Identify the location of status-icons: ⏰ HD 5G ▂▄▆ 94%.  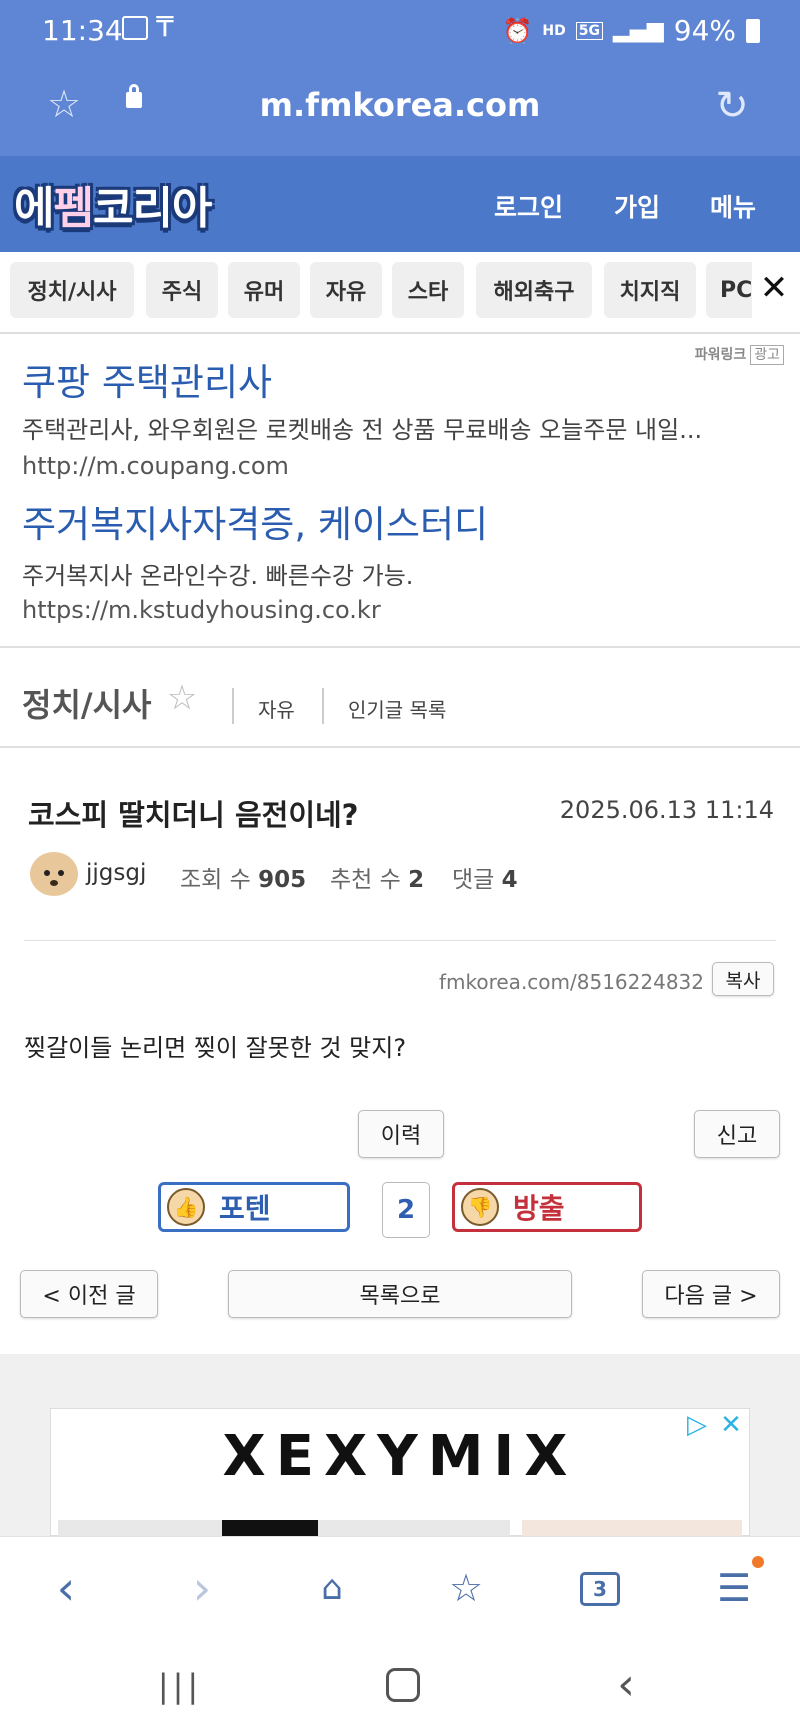
(631, 30).